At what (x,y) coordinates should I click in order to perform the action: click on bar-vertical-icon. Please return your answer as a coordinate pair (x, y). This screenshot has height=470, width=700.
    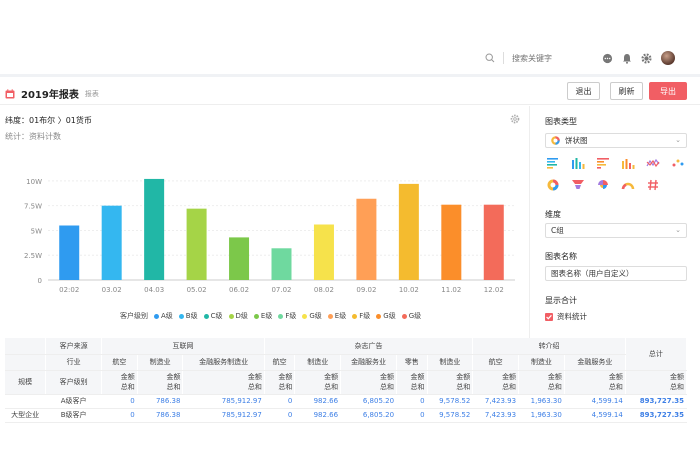
    Looking at the image, I should click on (578, 163).